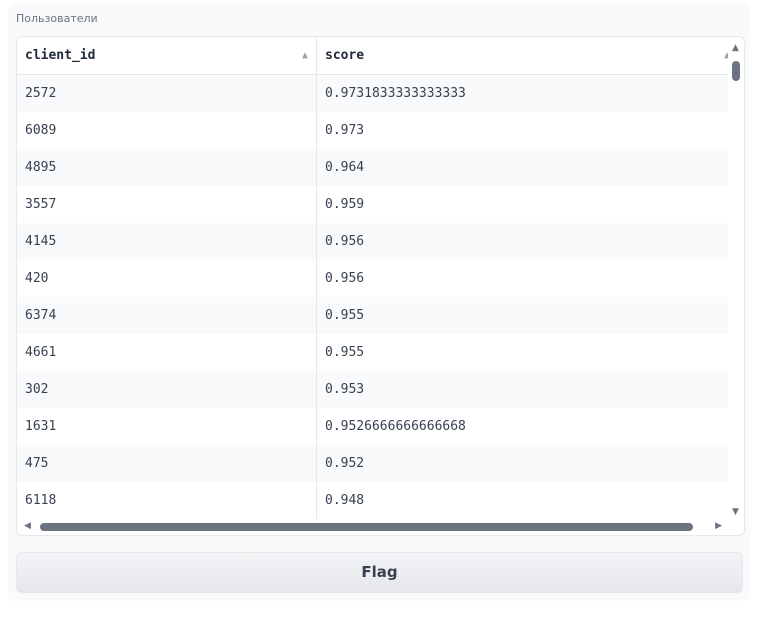 The width and height of the screenshot is (767, 623). Describe the element at coordinates (167, 204) in the screenshot. I see `cell-client-id: 3557` at that location.